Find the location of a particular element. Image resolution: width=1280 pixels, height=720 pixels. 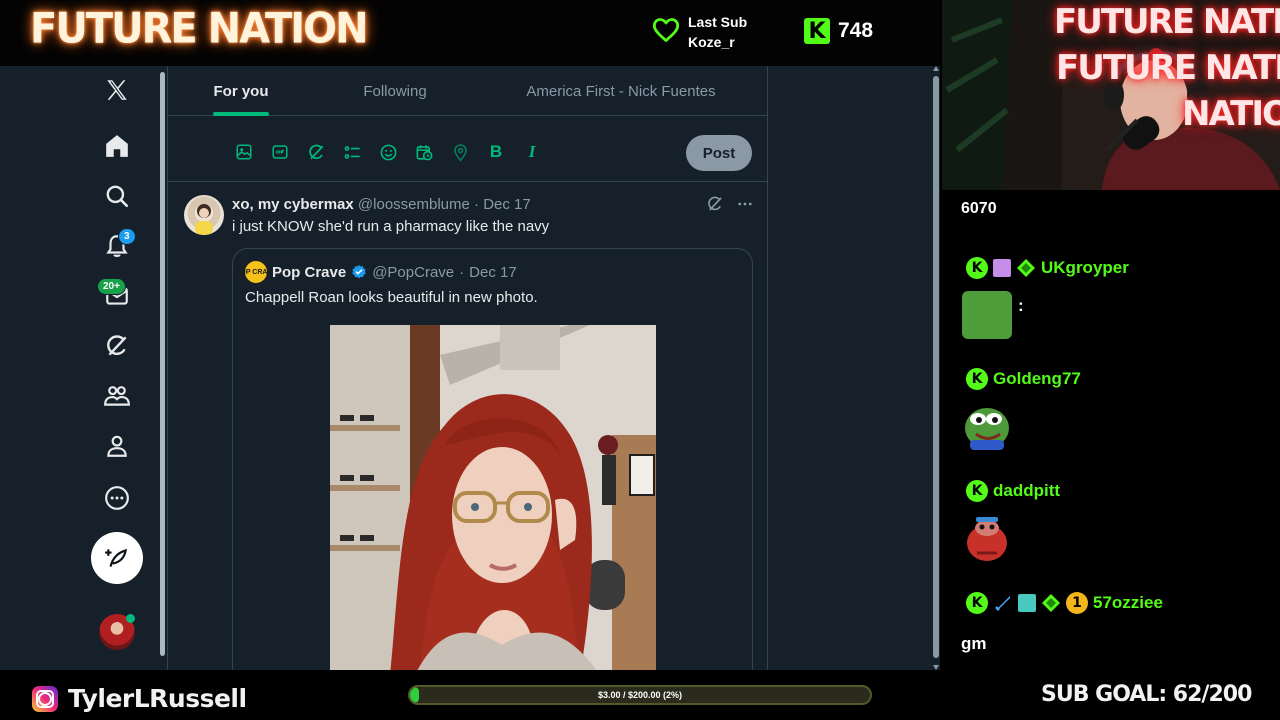

chat-message-header: K UKgroyper is located at coordinates (1047, 268).